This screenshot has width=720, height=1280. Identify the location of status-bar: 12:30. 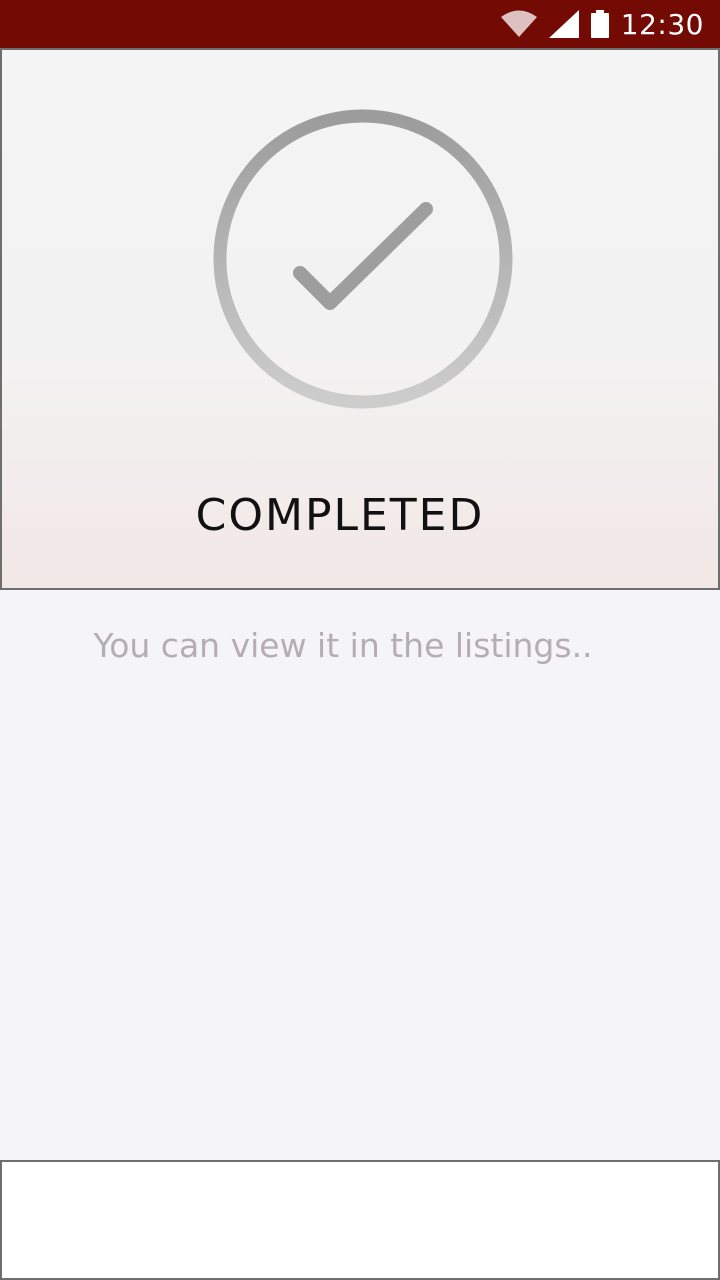
(360, 24).